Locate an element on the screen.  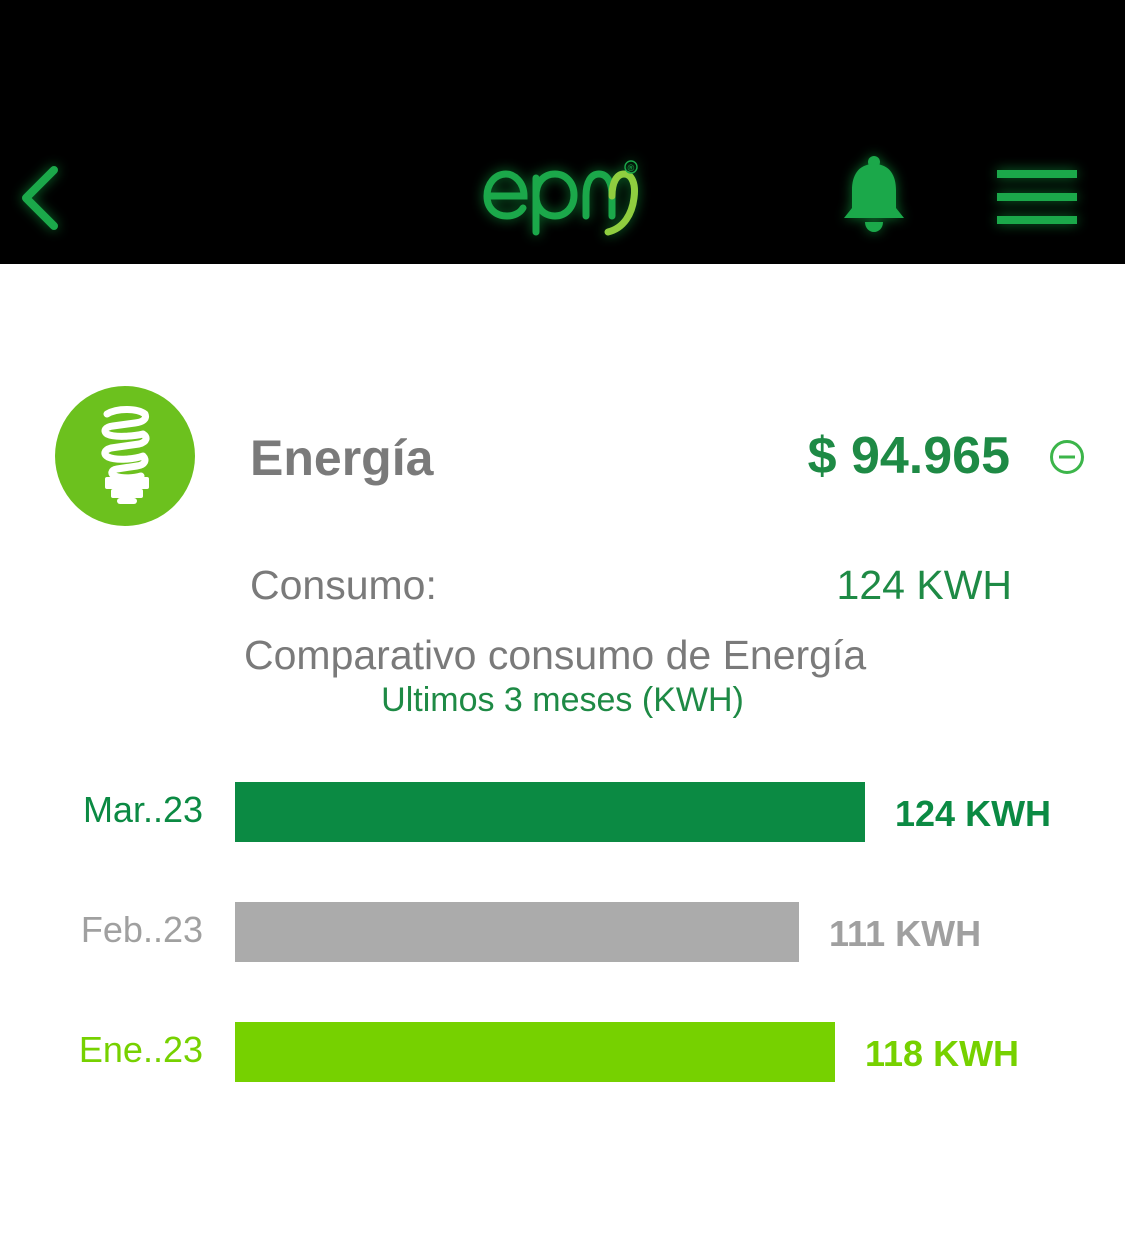
hamburger-menu-icon is located at coordinates (1037, 197).